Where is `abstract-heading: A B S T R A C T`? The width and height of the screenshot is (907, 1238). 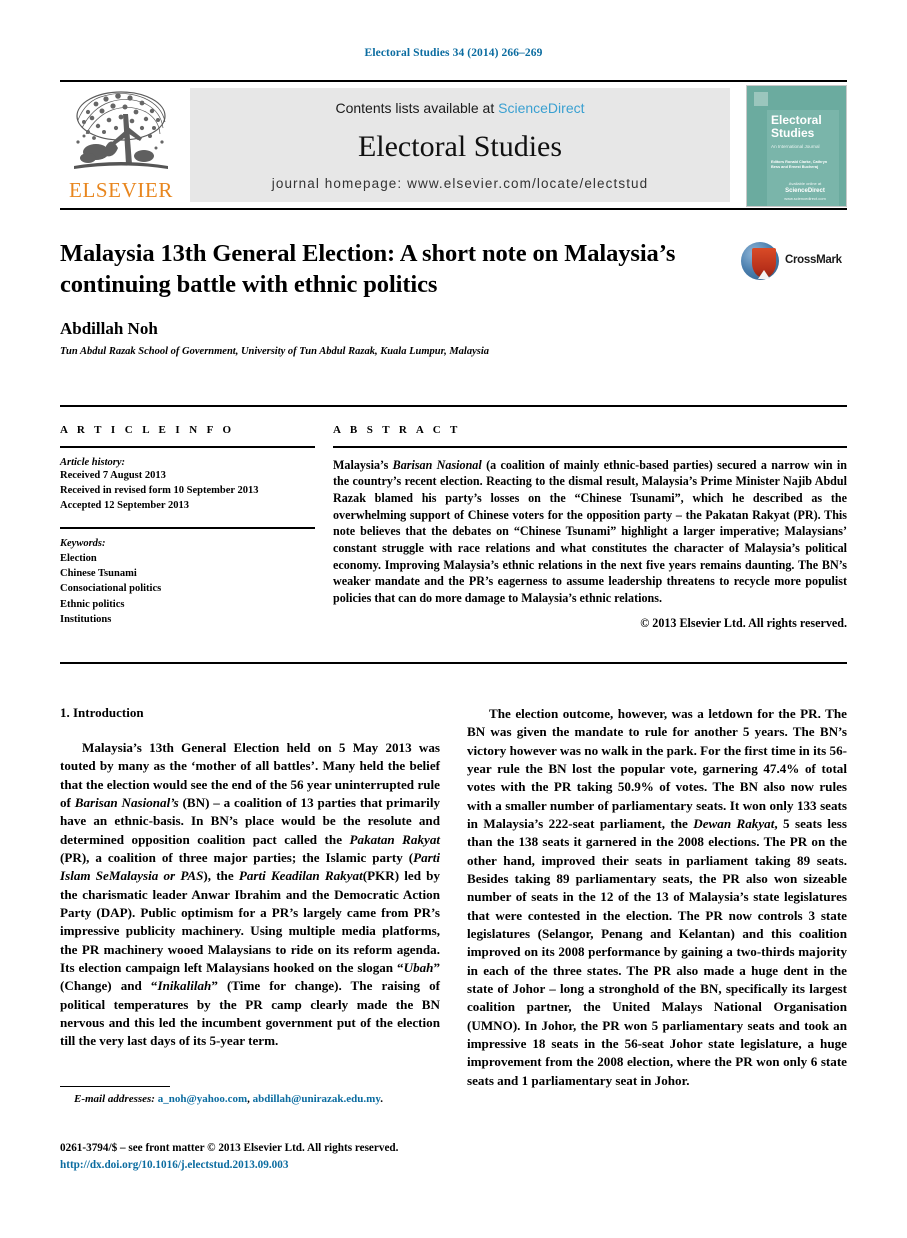 abstract-heading: A B S T R A C T is located at coordinates (397, 430).